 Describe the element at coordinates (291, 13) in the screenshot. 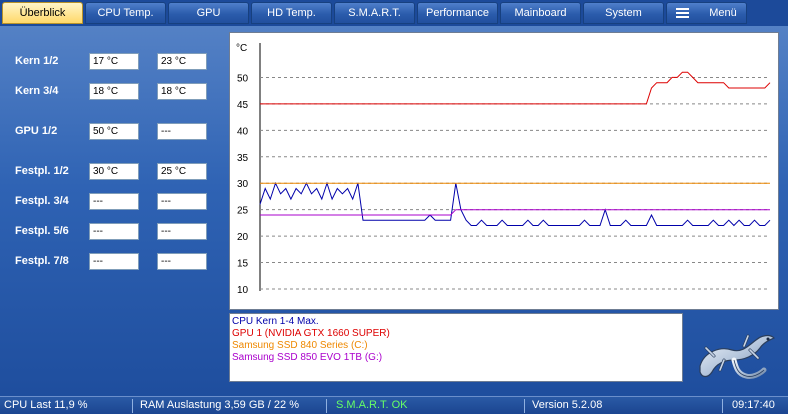

I see `tab-hd-temp: HD Temp.` at that location.